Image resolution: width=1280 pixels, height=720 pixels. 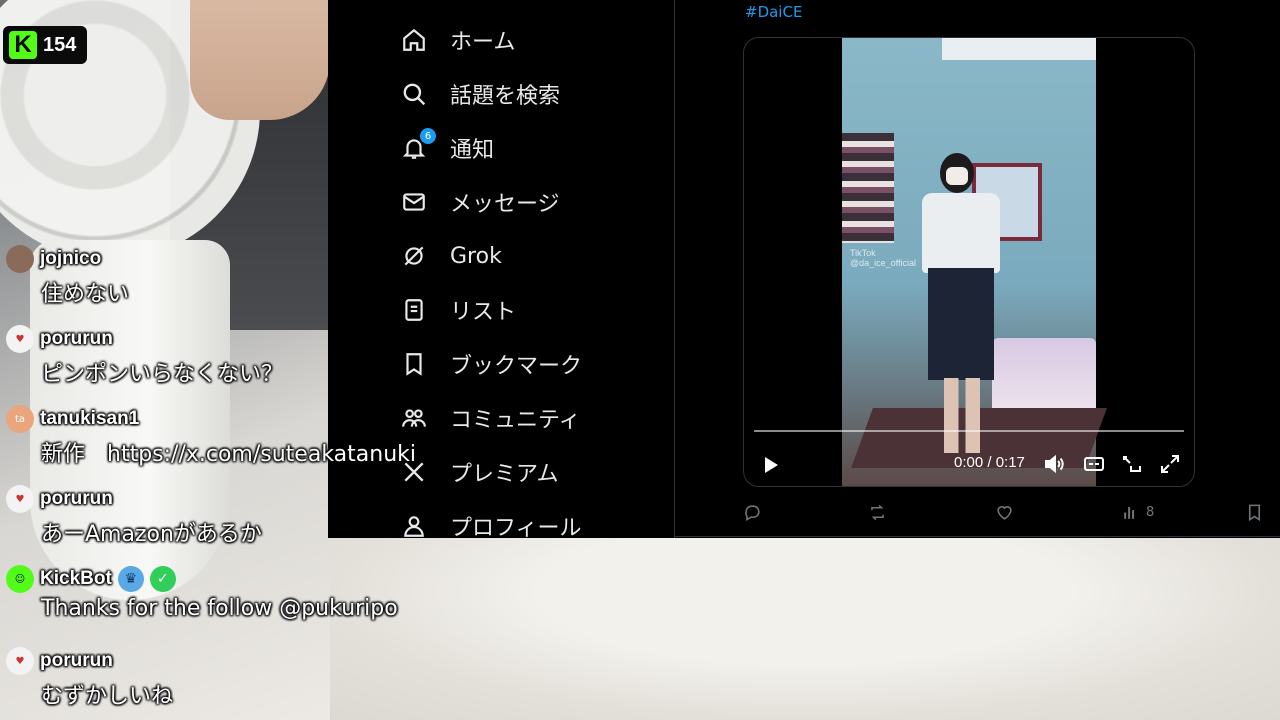 I want to click on reply-icon, so click(x=752, y=512).